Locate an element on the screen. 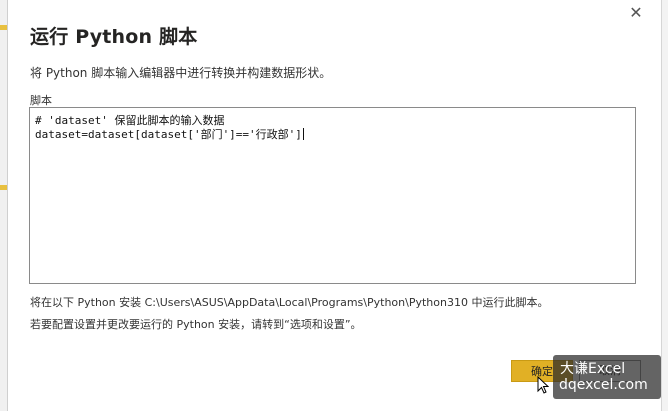  close-icon: ✕ is located at coordinates (636, 14).